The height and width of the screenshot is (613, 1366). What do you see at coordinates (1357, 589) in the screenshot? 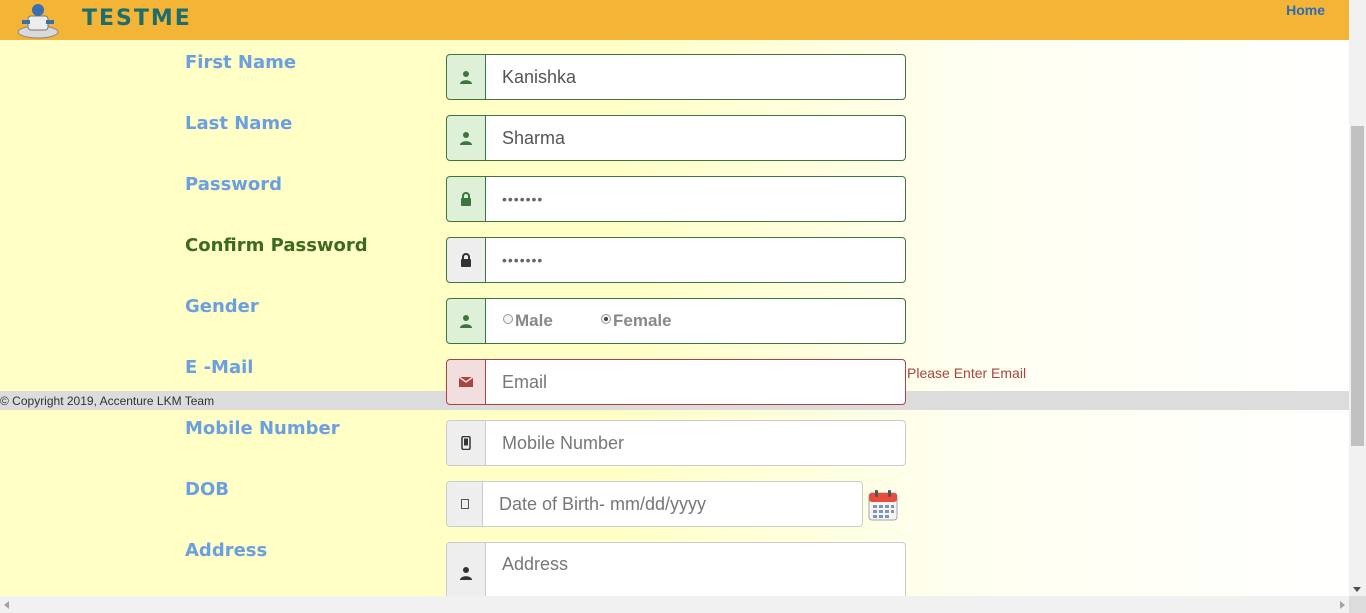
I see `scroll-down-arrow-icon` at bounding box center [1357, 589].